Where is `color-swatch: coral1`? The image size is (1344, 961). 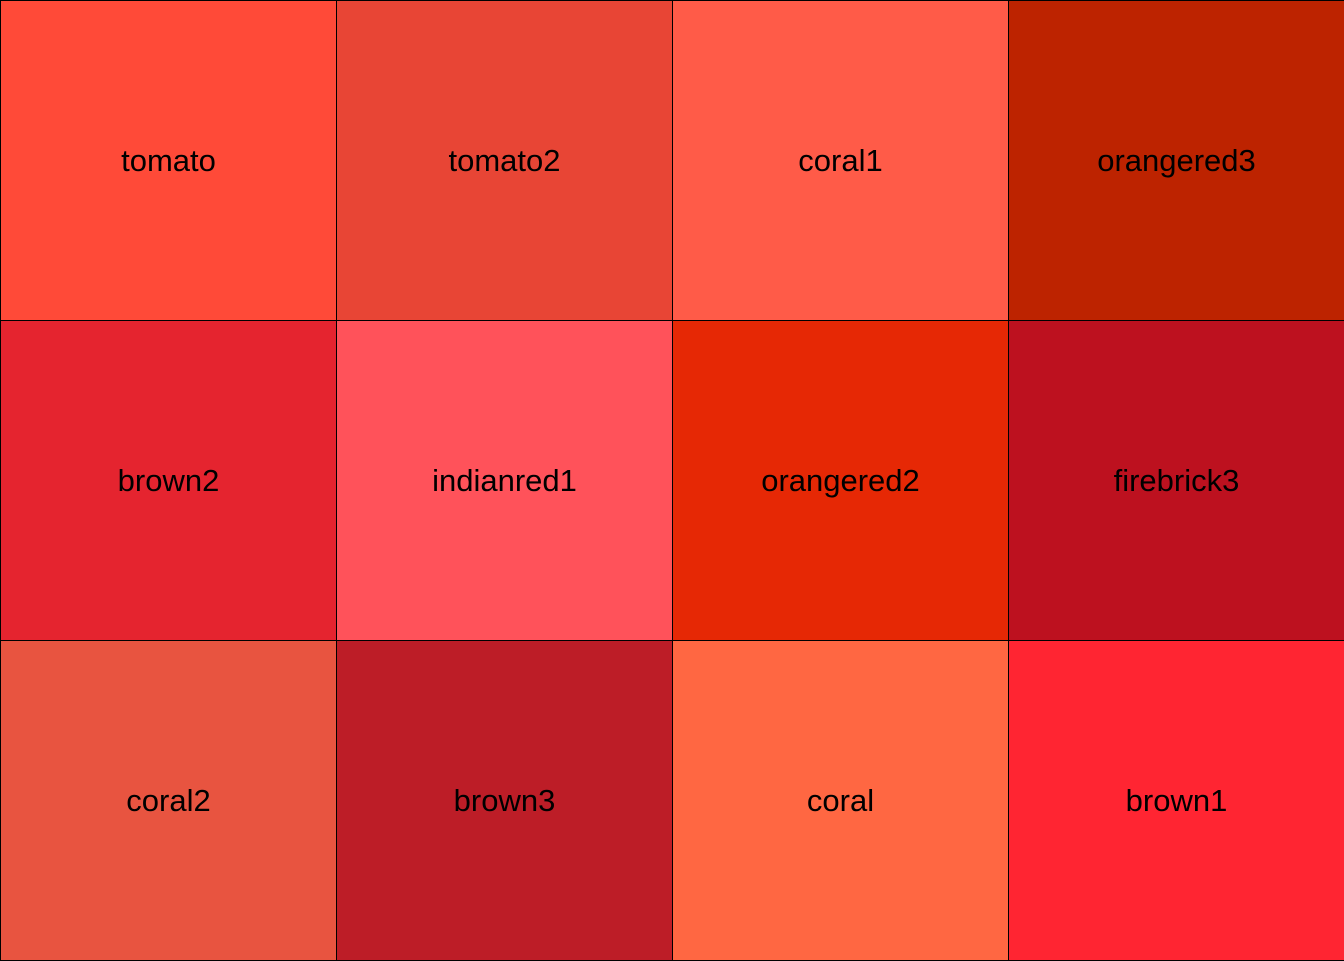 color-swatch: coral1 is located at coordinates (840, 160).